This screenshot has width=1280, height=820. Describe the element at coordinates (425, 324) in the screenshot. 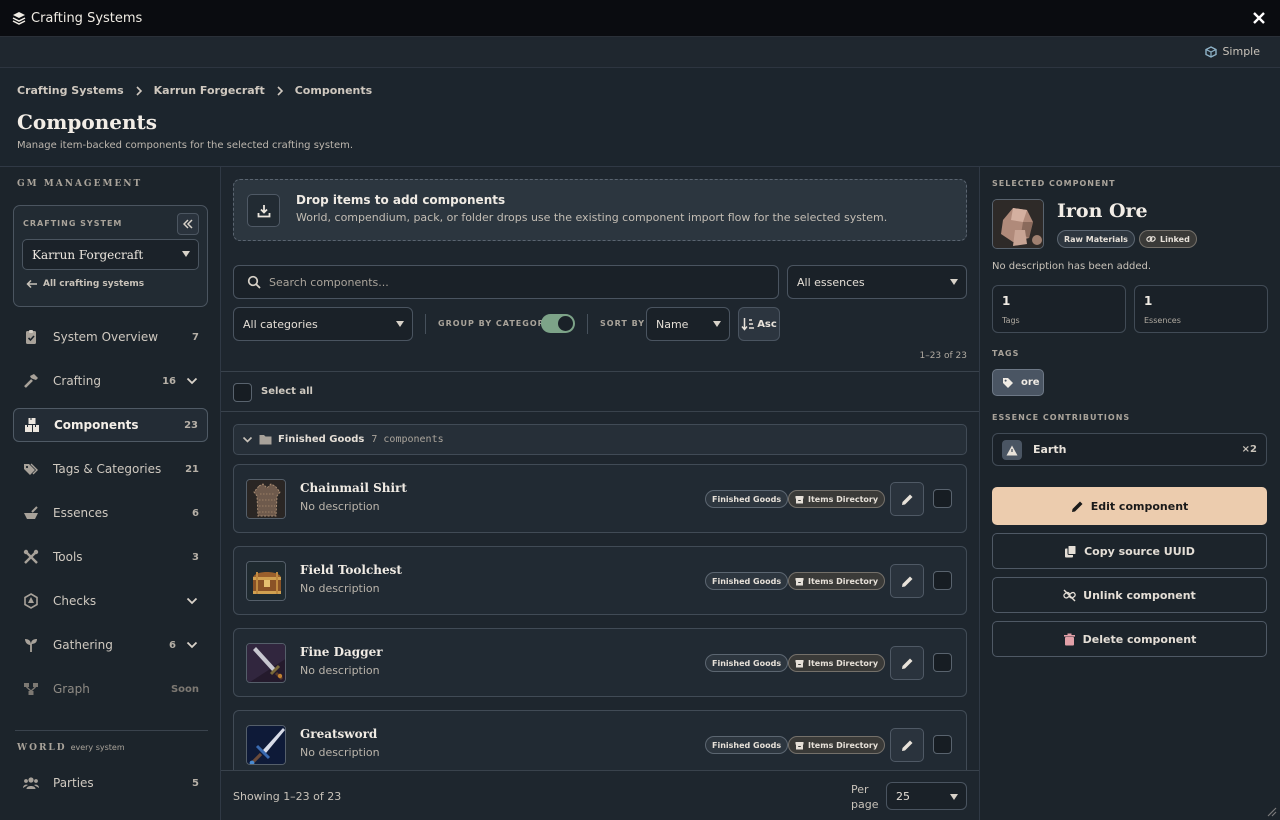

I see `filter-divider` at that location.